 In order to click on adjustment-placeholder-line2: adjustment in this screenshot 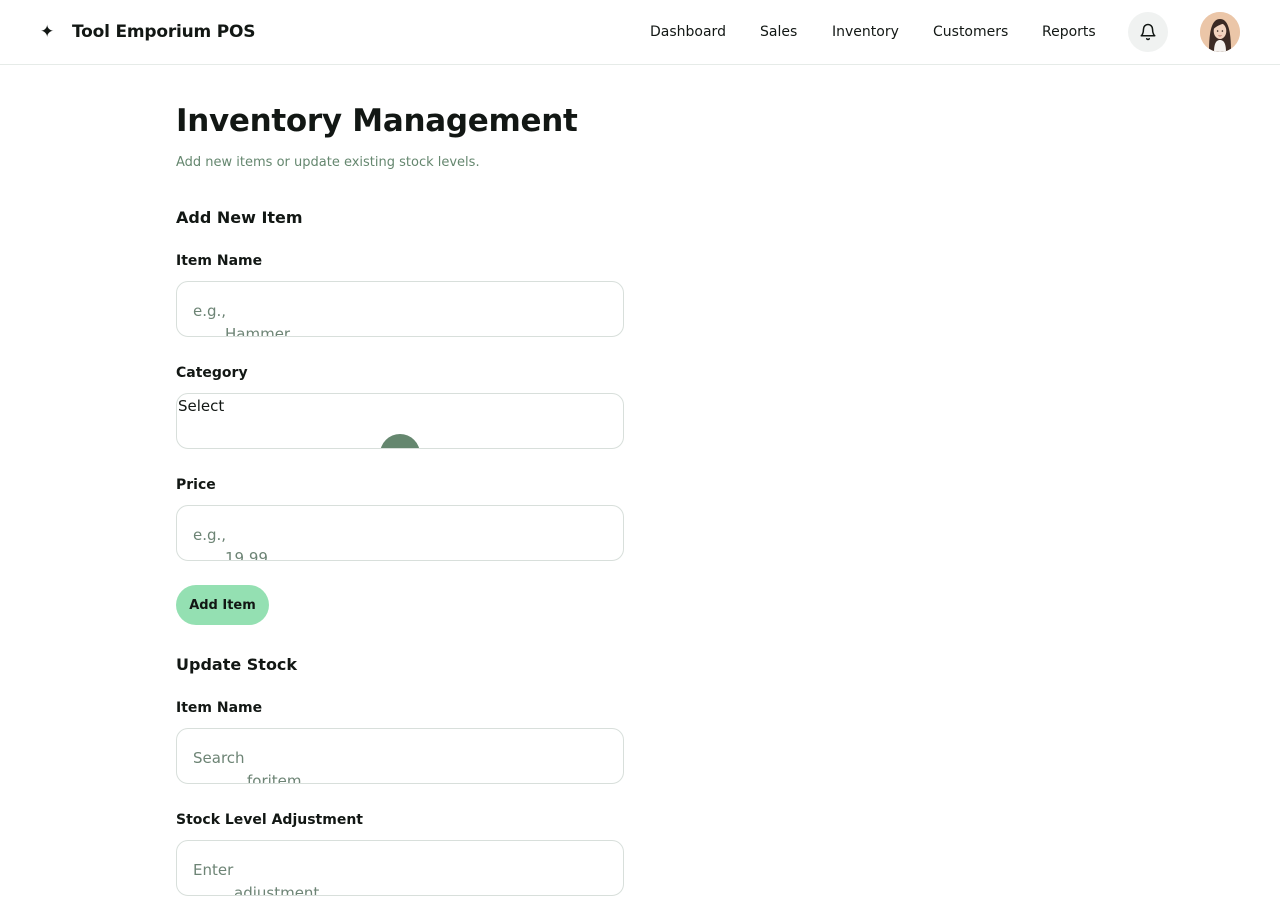, I will do `click(277, 890)`.